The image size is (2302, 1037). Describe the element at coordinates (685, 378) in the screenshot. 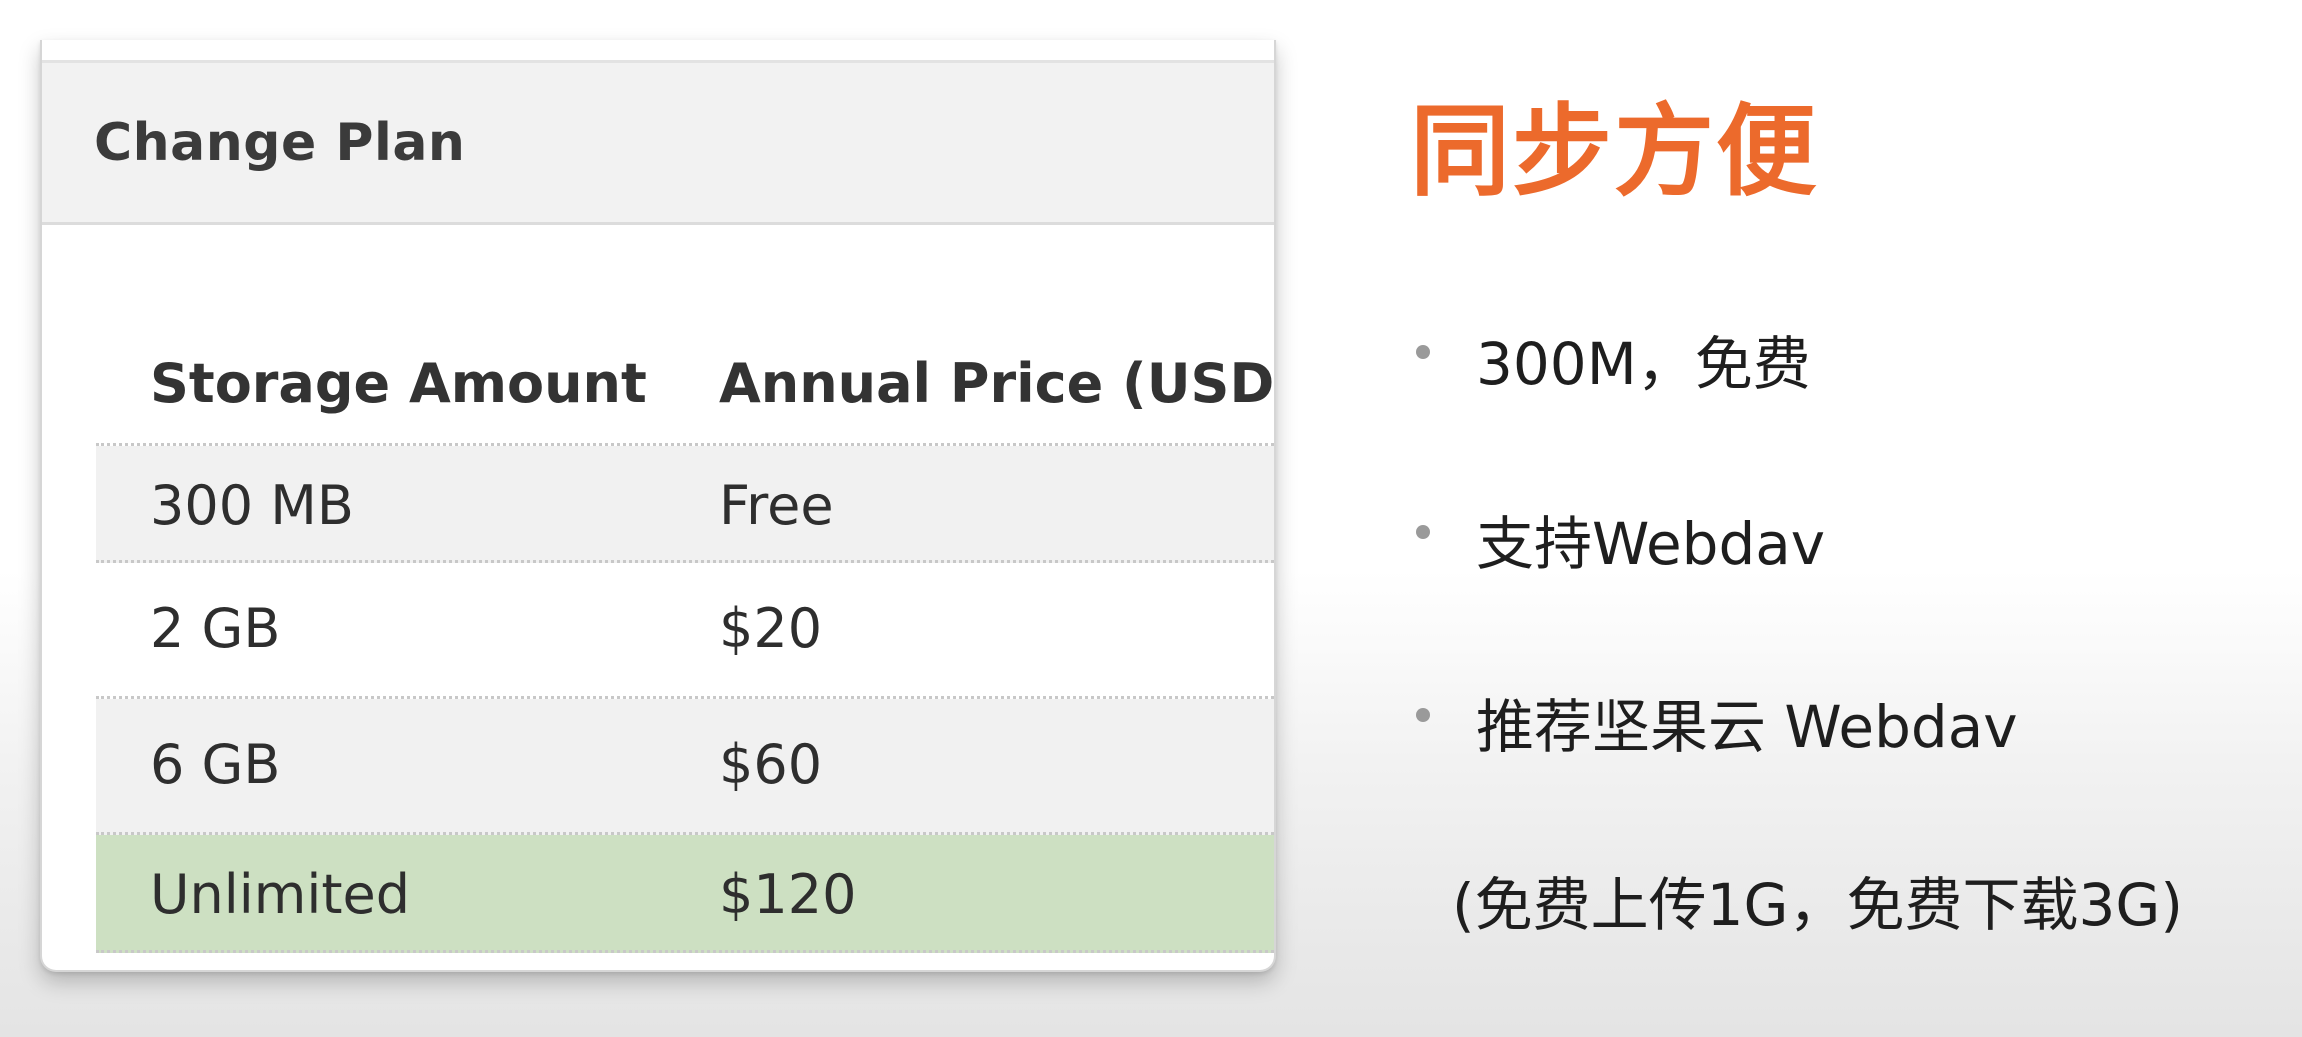

I see `table-header-row: Storage Amount Annual Price (USD)` at that location.